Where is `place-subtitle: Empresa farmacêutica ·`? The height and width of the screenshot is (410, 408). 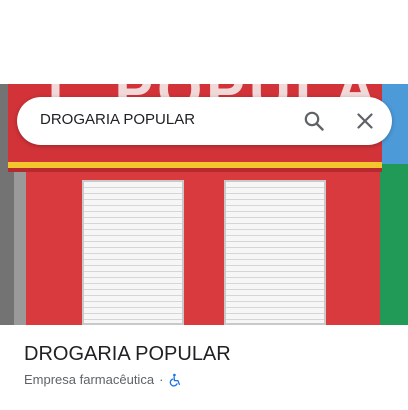 place-subtitle: Empresa farmacêutica · is located at coordinates (103, 379).